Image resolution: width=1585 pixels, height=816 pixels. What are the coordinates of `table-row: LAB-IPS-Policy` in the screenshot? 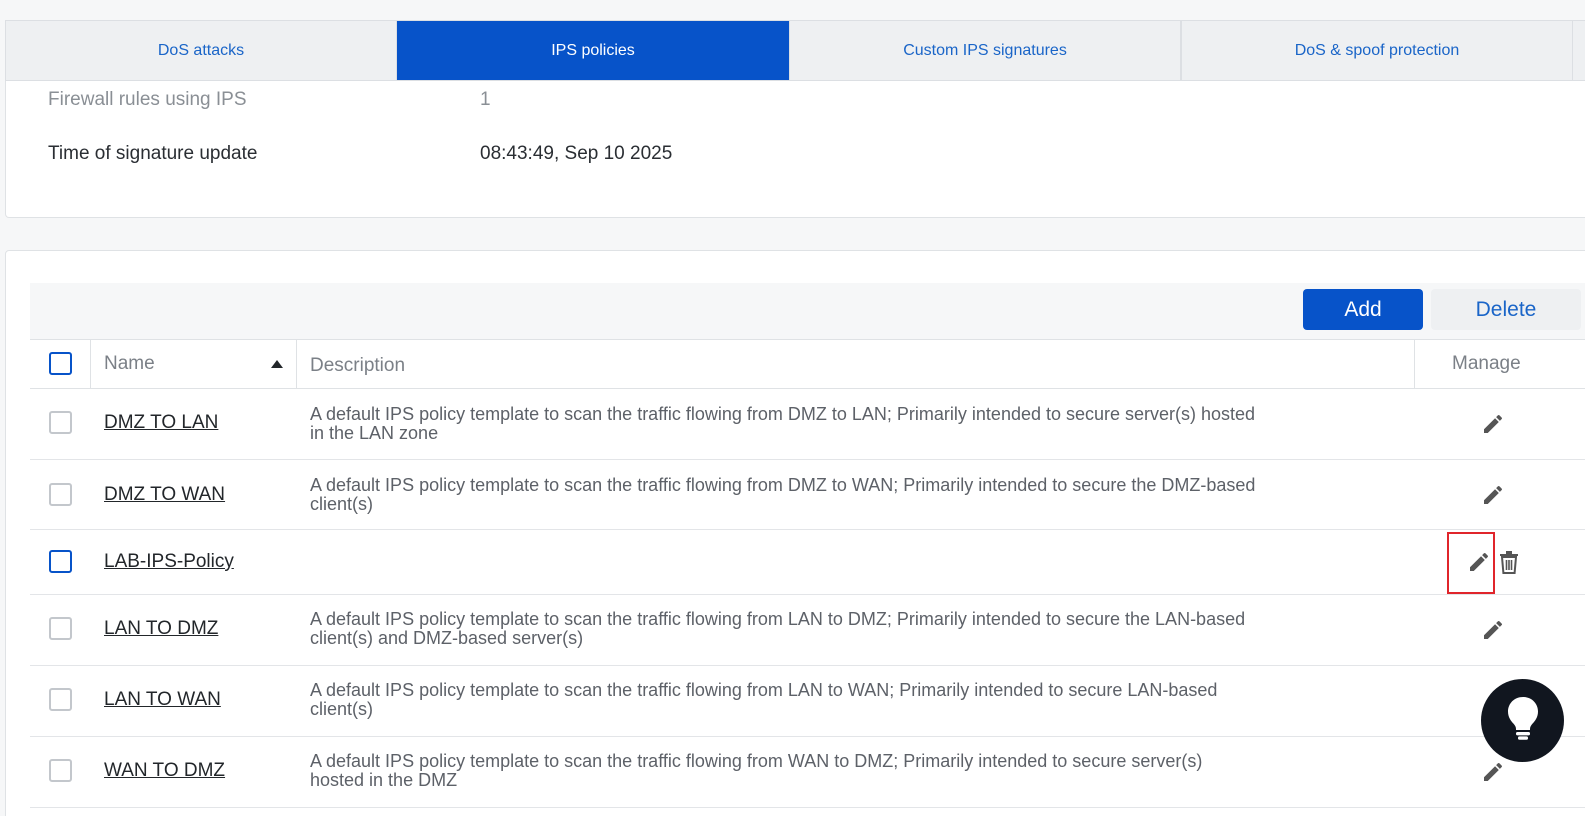 It's located at (807, 562).